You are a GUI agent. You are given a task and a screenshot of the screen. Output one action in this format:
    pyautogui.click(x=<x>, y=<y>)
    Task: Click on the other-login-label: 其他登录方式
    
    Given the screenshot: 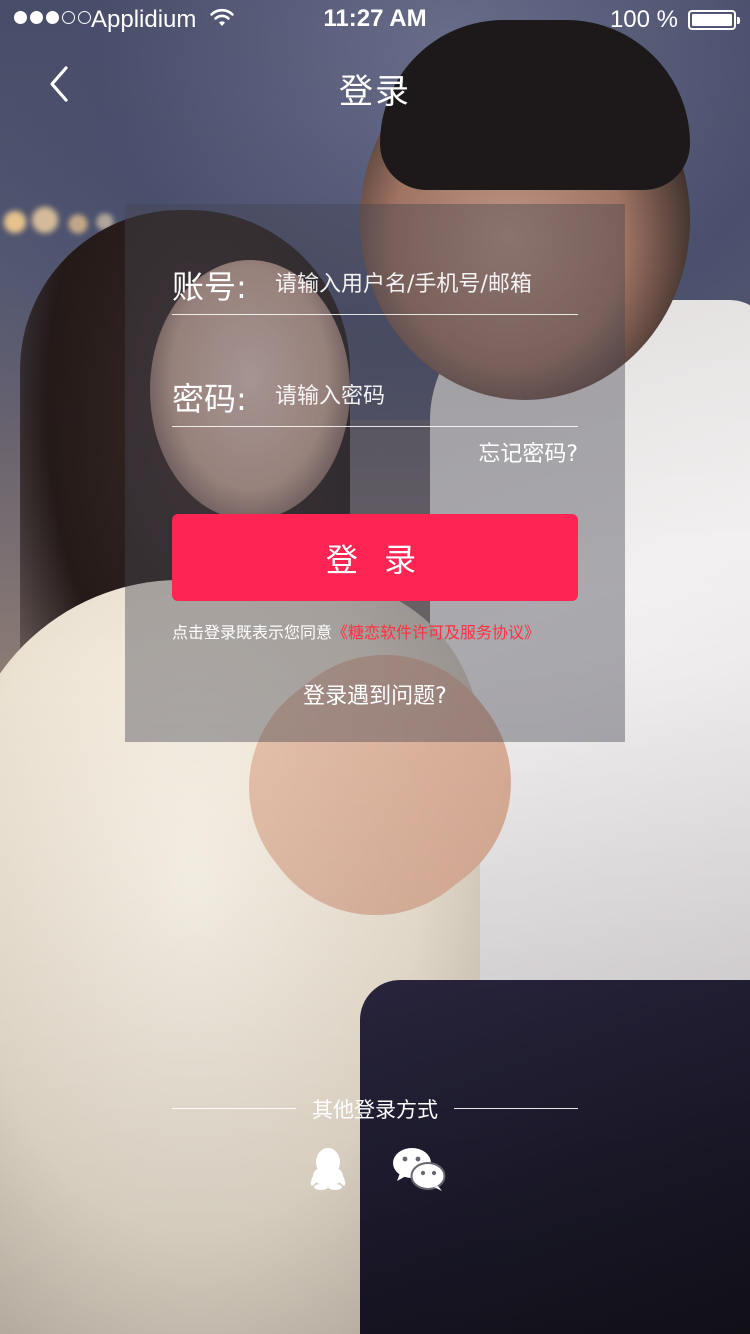 What is the action you would take?
    pyautogui.click(x=375, y=1110)
    